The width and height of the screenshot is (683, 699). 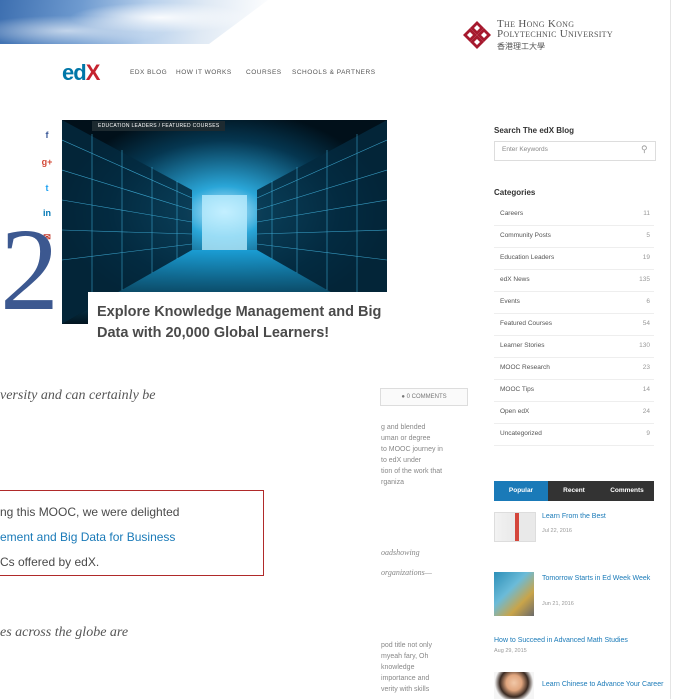 I want to click on comments-count-button: ● 0 COMMENTS, so click(x=424, y=397).